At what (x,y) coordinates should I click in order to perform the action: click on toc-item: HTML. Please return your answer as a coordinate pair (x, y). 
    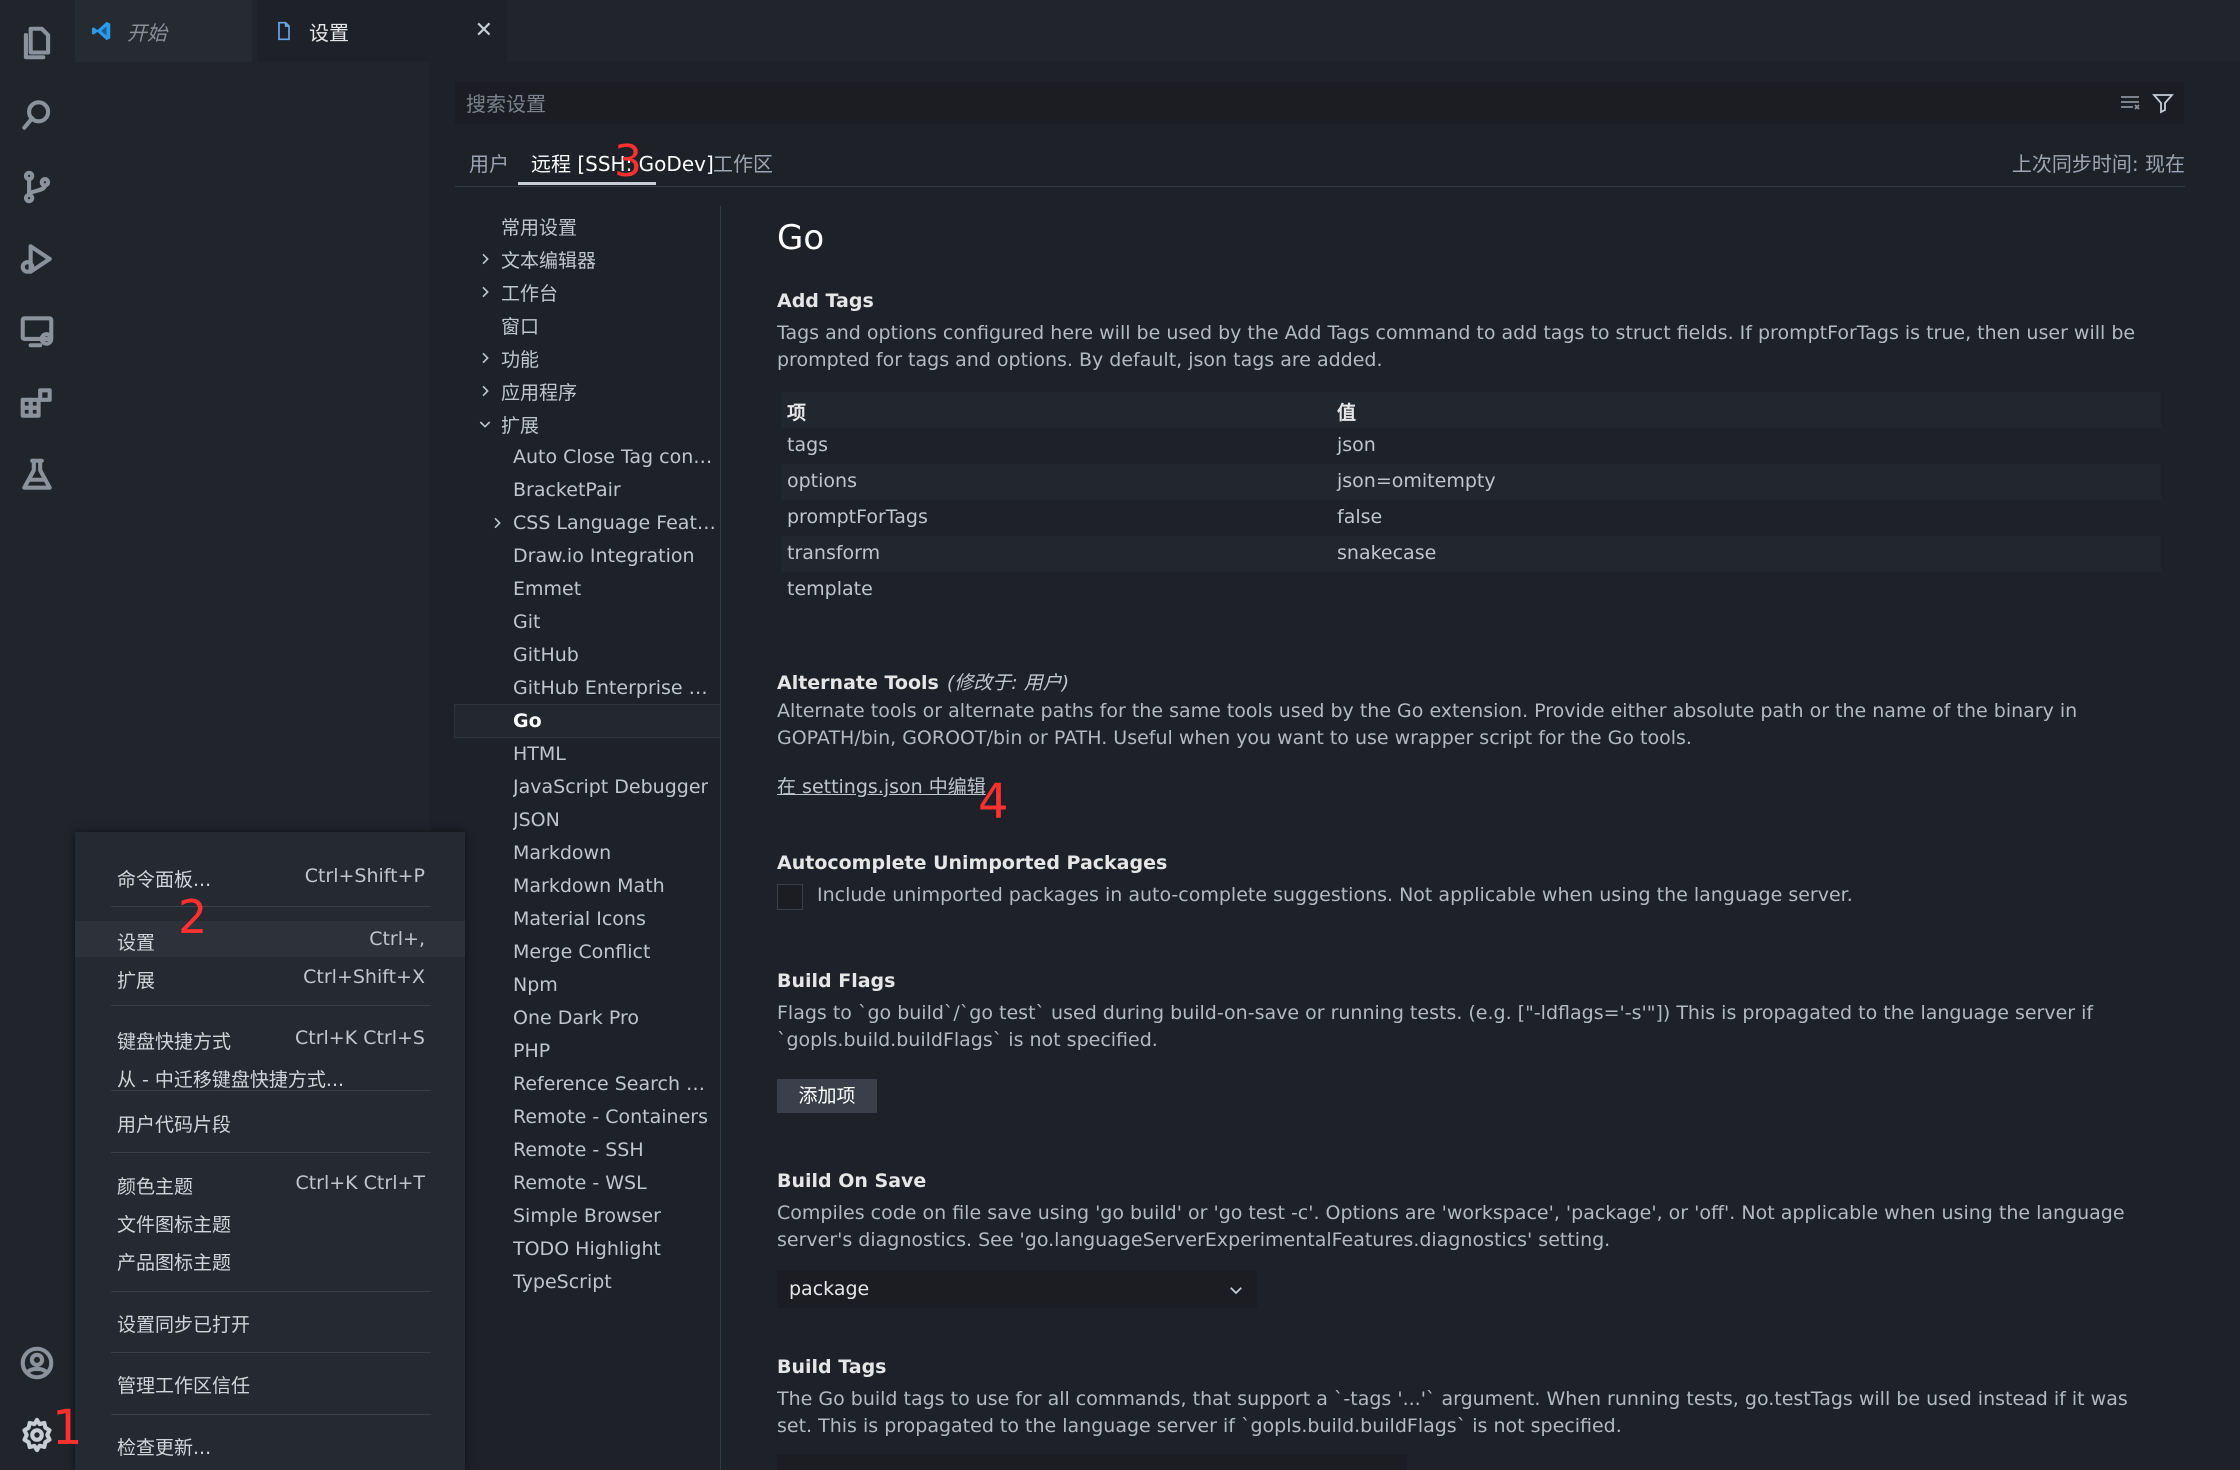
    Looking at the image, I should click on (587, 754).